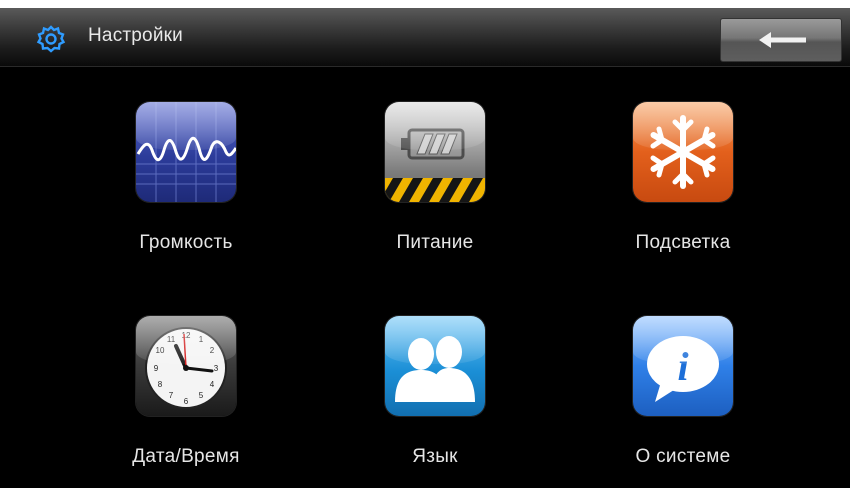 The width and height of the screenshot is (850, 488). What do you see at coordinates (435, 152) in the screenshot?
I see `battery-icon` at bounding box center [435, 152].